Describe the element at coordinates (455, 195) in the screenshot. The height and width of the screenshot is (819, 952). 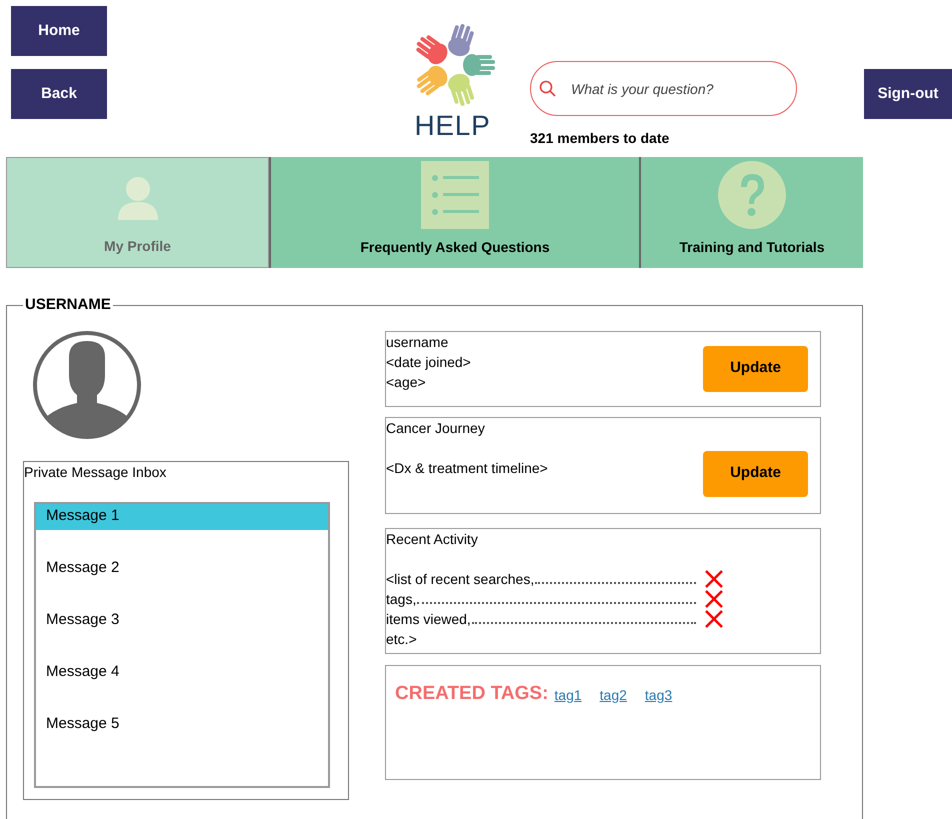
I see `list-icon` at that location.